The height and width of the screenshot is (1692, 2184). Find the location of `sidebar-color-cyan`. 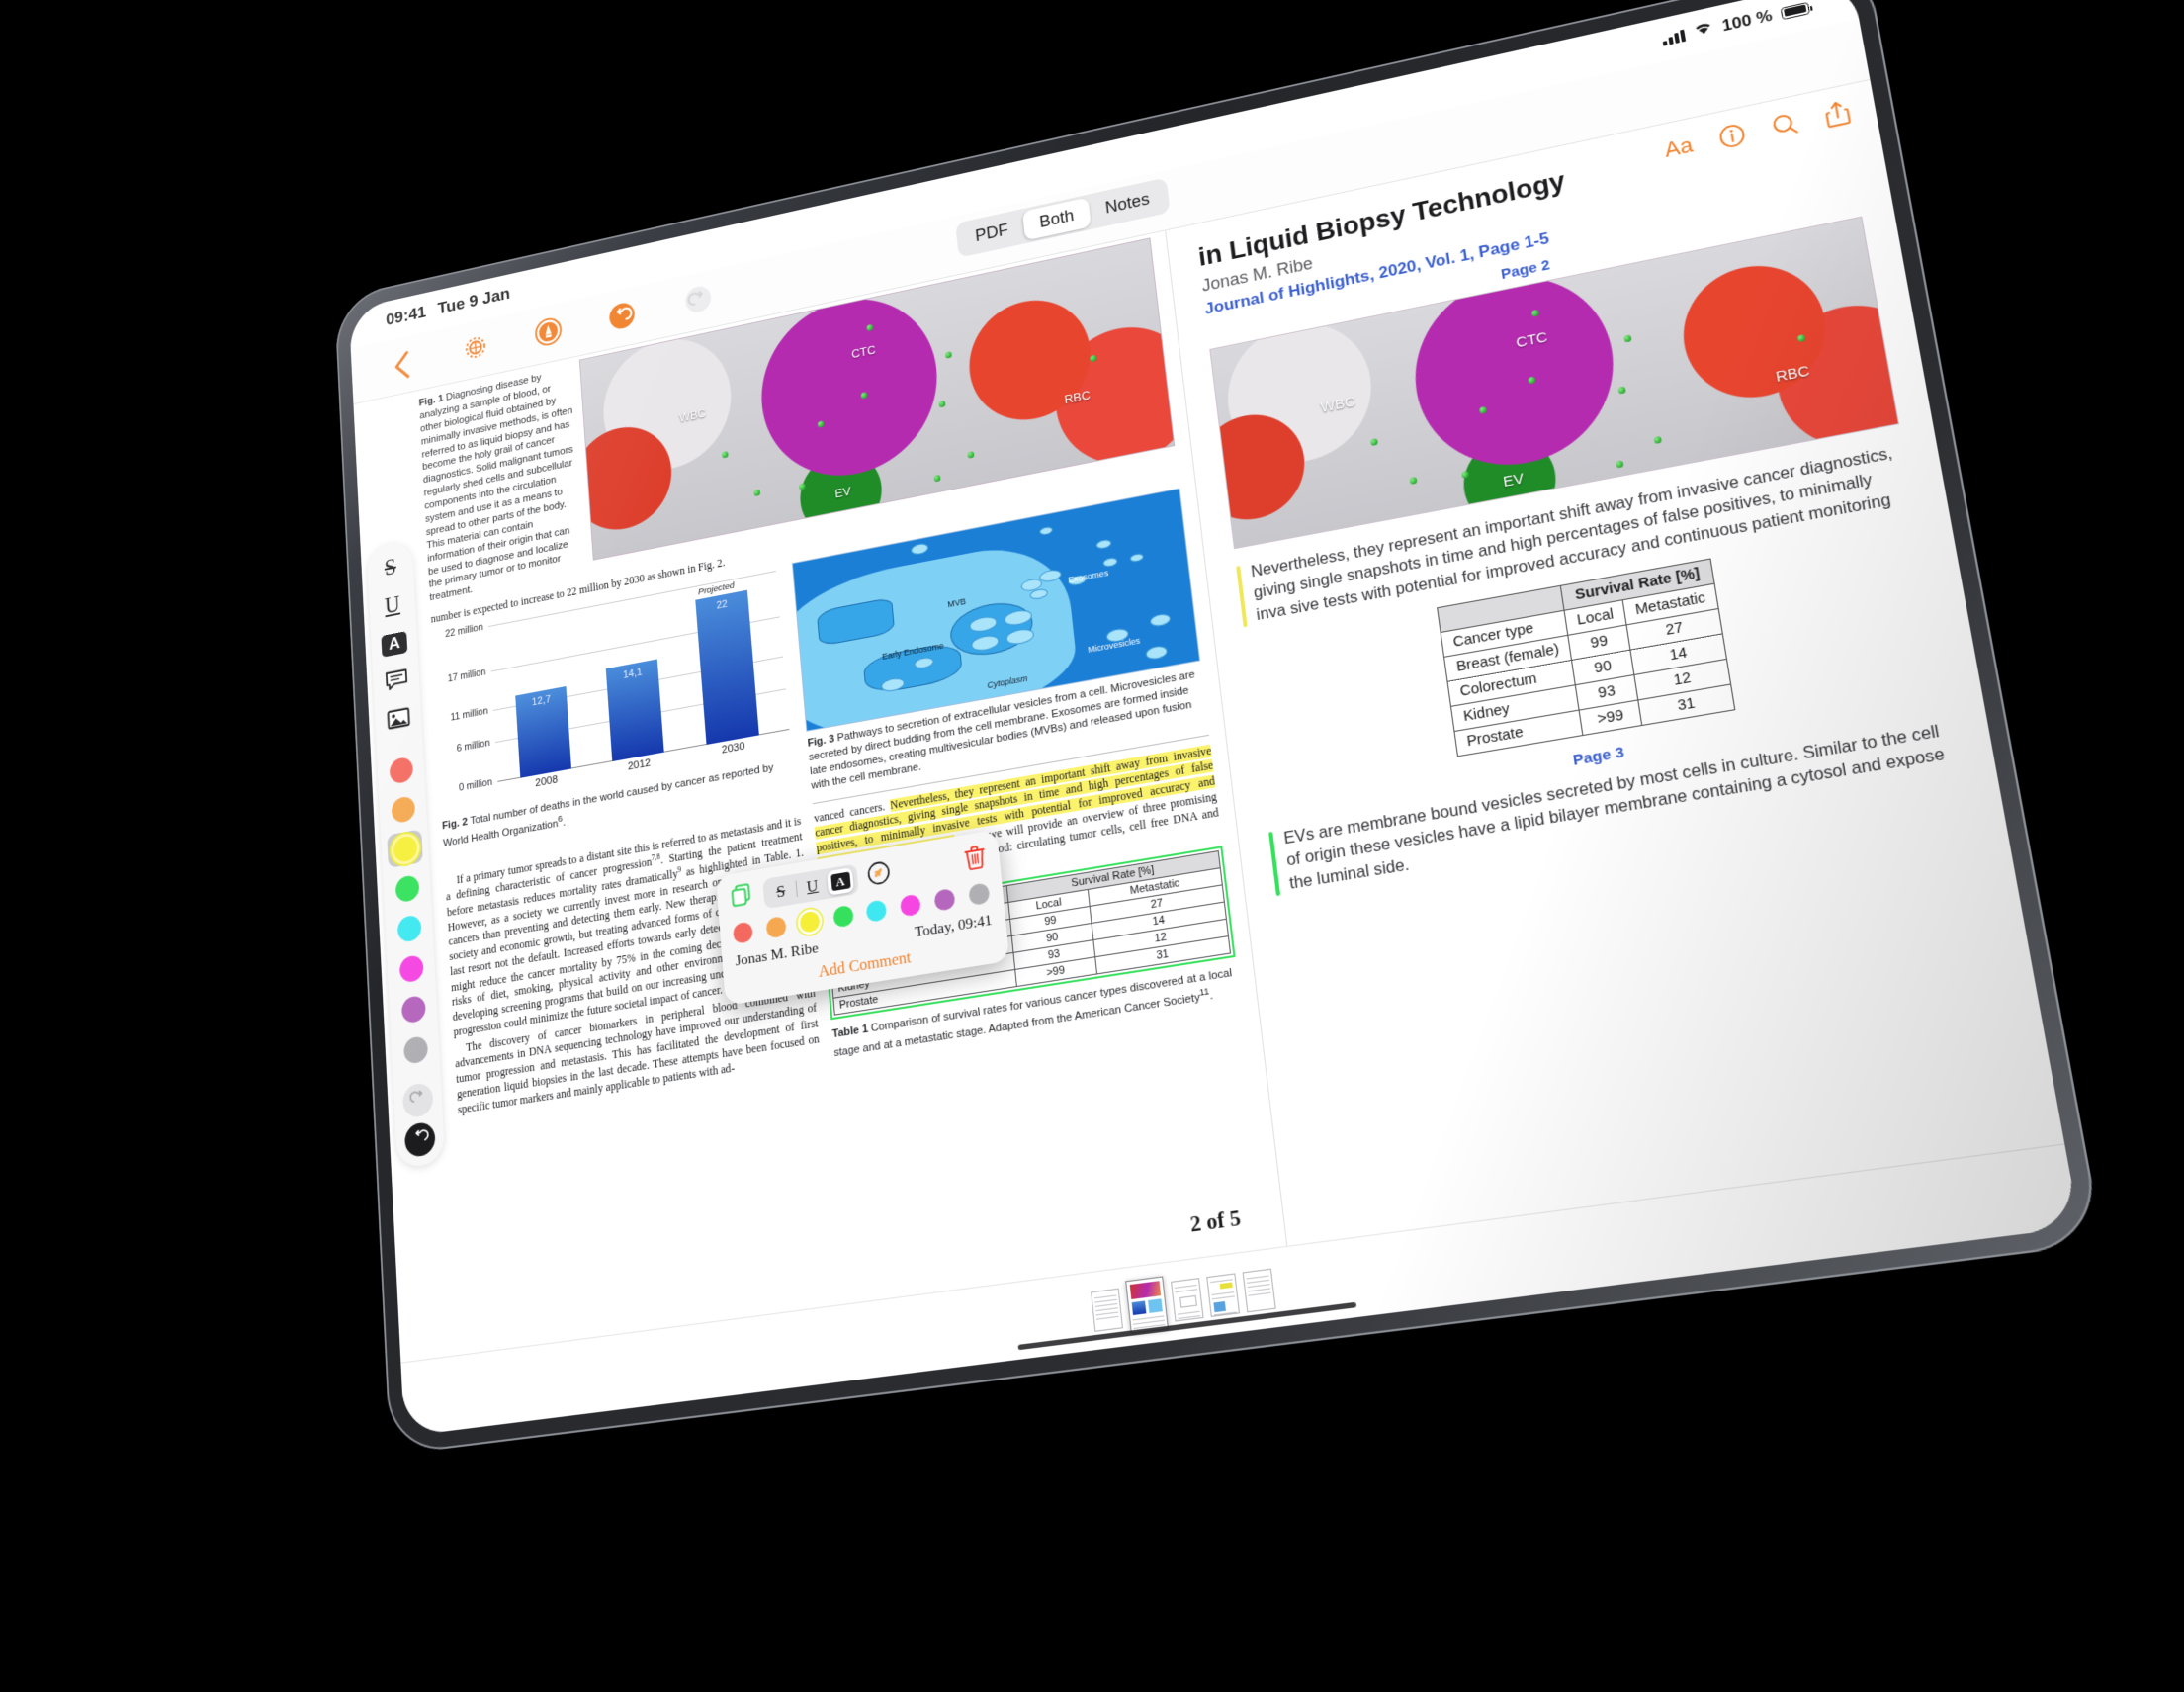

sidebar-color-cyan is located at coordinates (409, 928).